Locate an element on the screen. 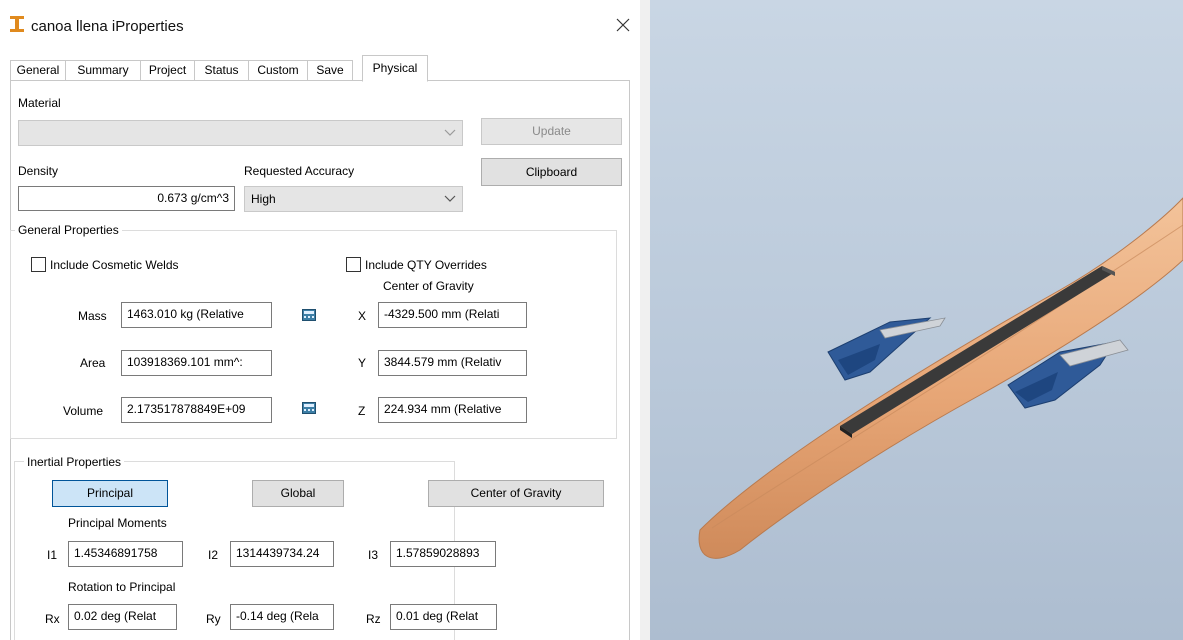 The width and height of the screenshot is (1183, 640). tab-save: Save is located at coordinates (330, 70).